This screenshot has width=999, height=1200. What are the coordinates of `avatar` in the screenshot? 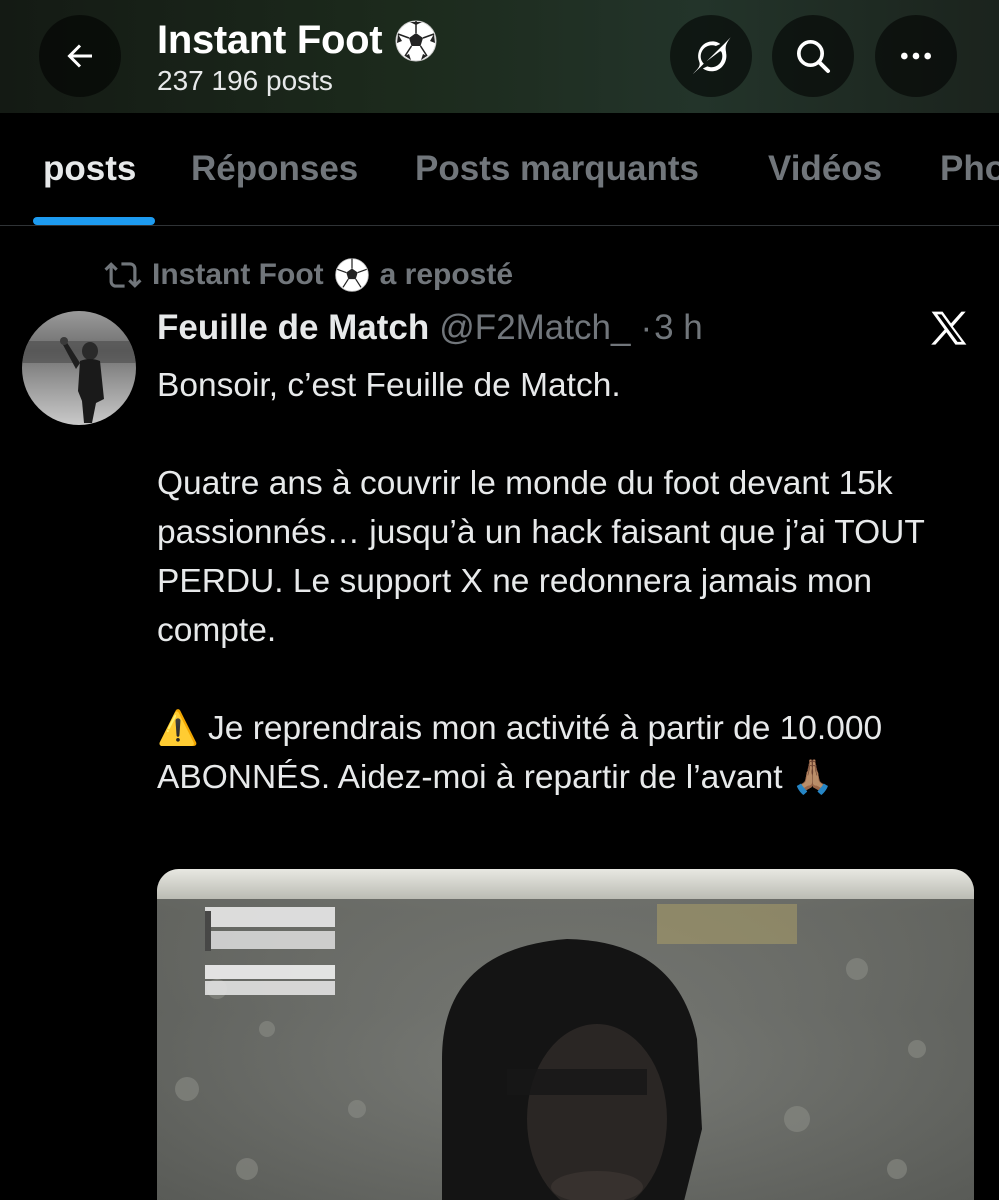 It's located at (79, 368).